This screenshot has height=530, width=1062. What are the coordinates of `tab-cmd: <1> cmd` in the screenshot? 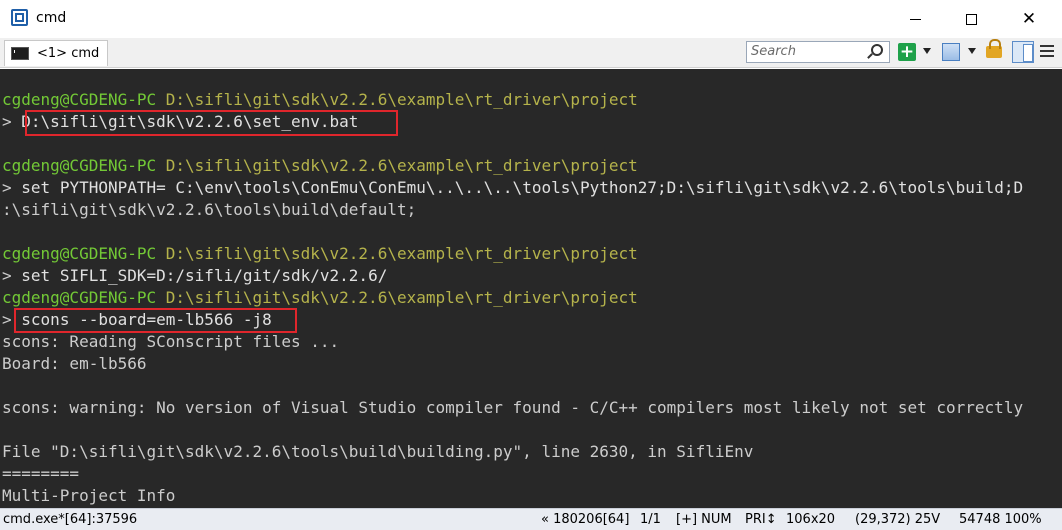 It's located at (56, 53).